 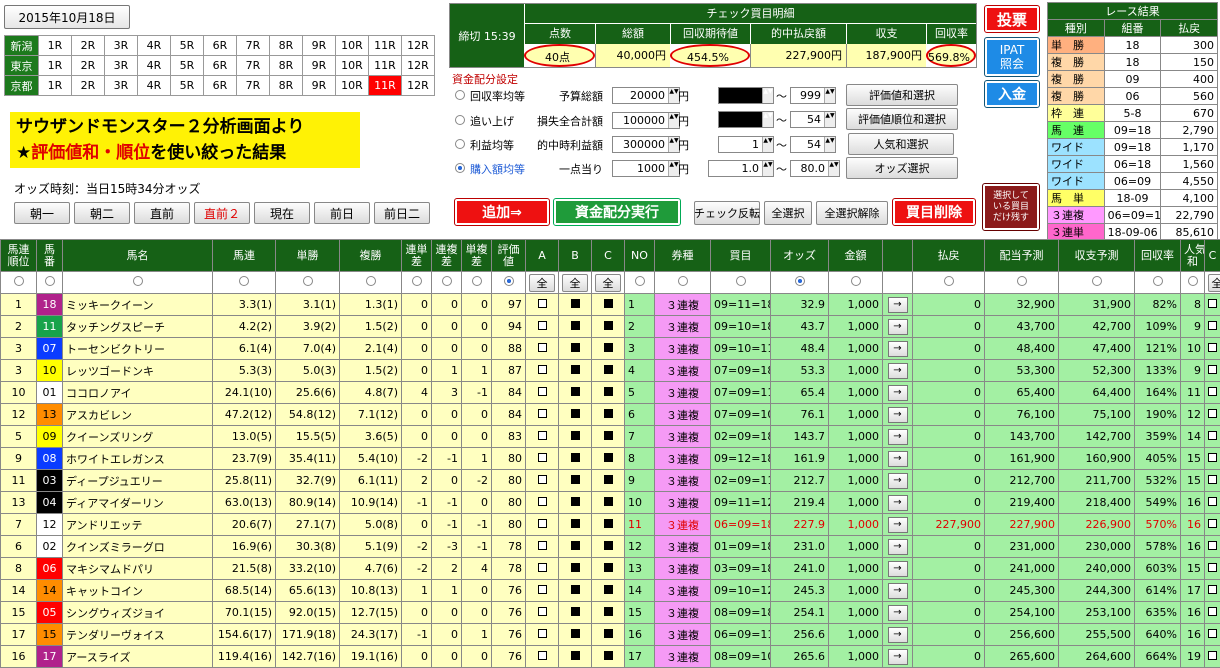 I want to click on odds-time-button: 直前, so click(x=162, y=213).